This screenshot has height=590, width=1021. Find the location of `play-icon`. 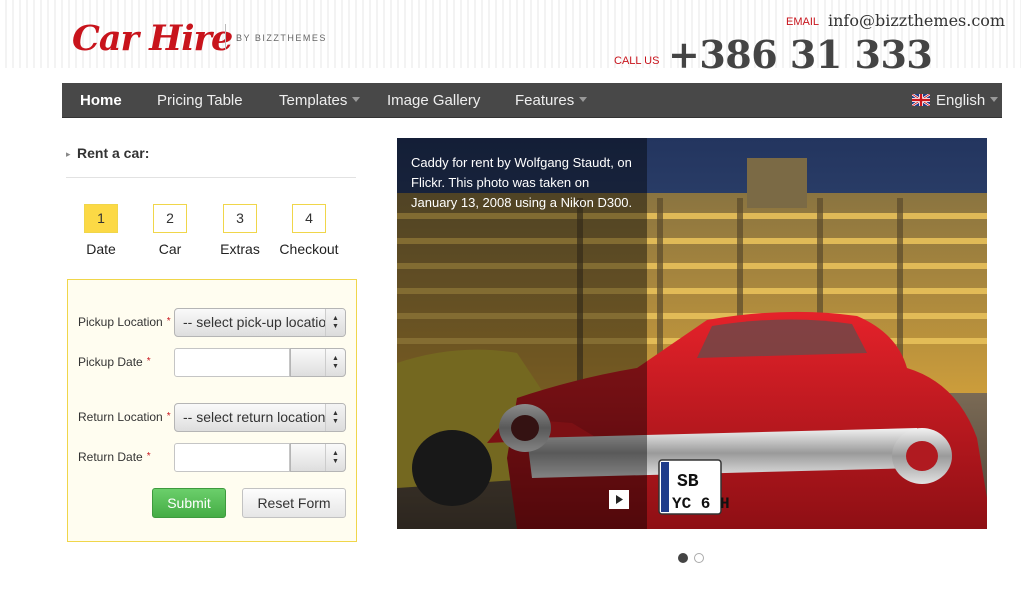

play-icon is located at coordinates (619, 499).